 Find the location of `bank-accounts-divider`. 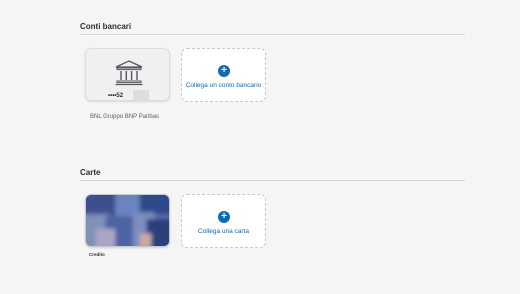

bank-accounts-divider is located at coordinates (272, 34).